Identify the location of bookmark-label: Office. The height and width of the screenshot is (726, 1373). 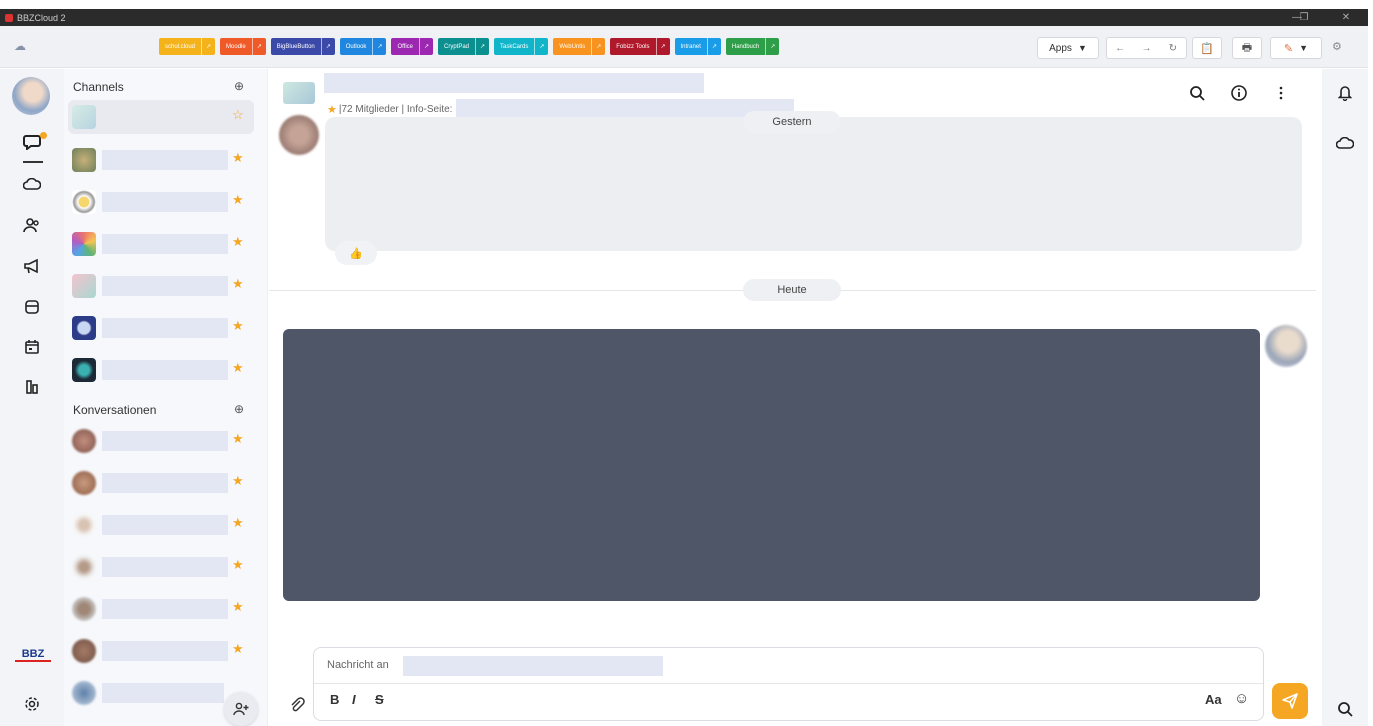
(405, 46).